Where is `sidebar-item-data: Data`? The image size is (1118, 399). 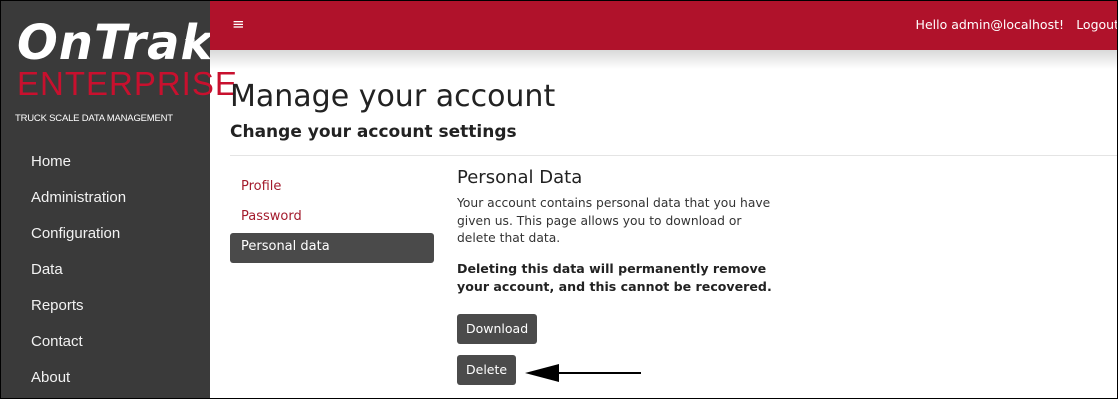 sidebar-item-data: Data is located at coordinates (105, 270).